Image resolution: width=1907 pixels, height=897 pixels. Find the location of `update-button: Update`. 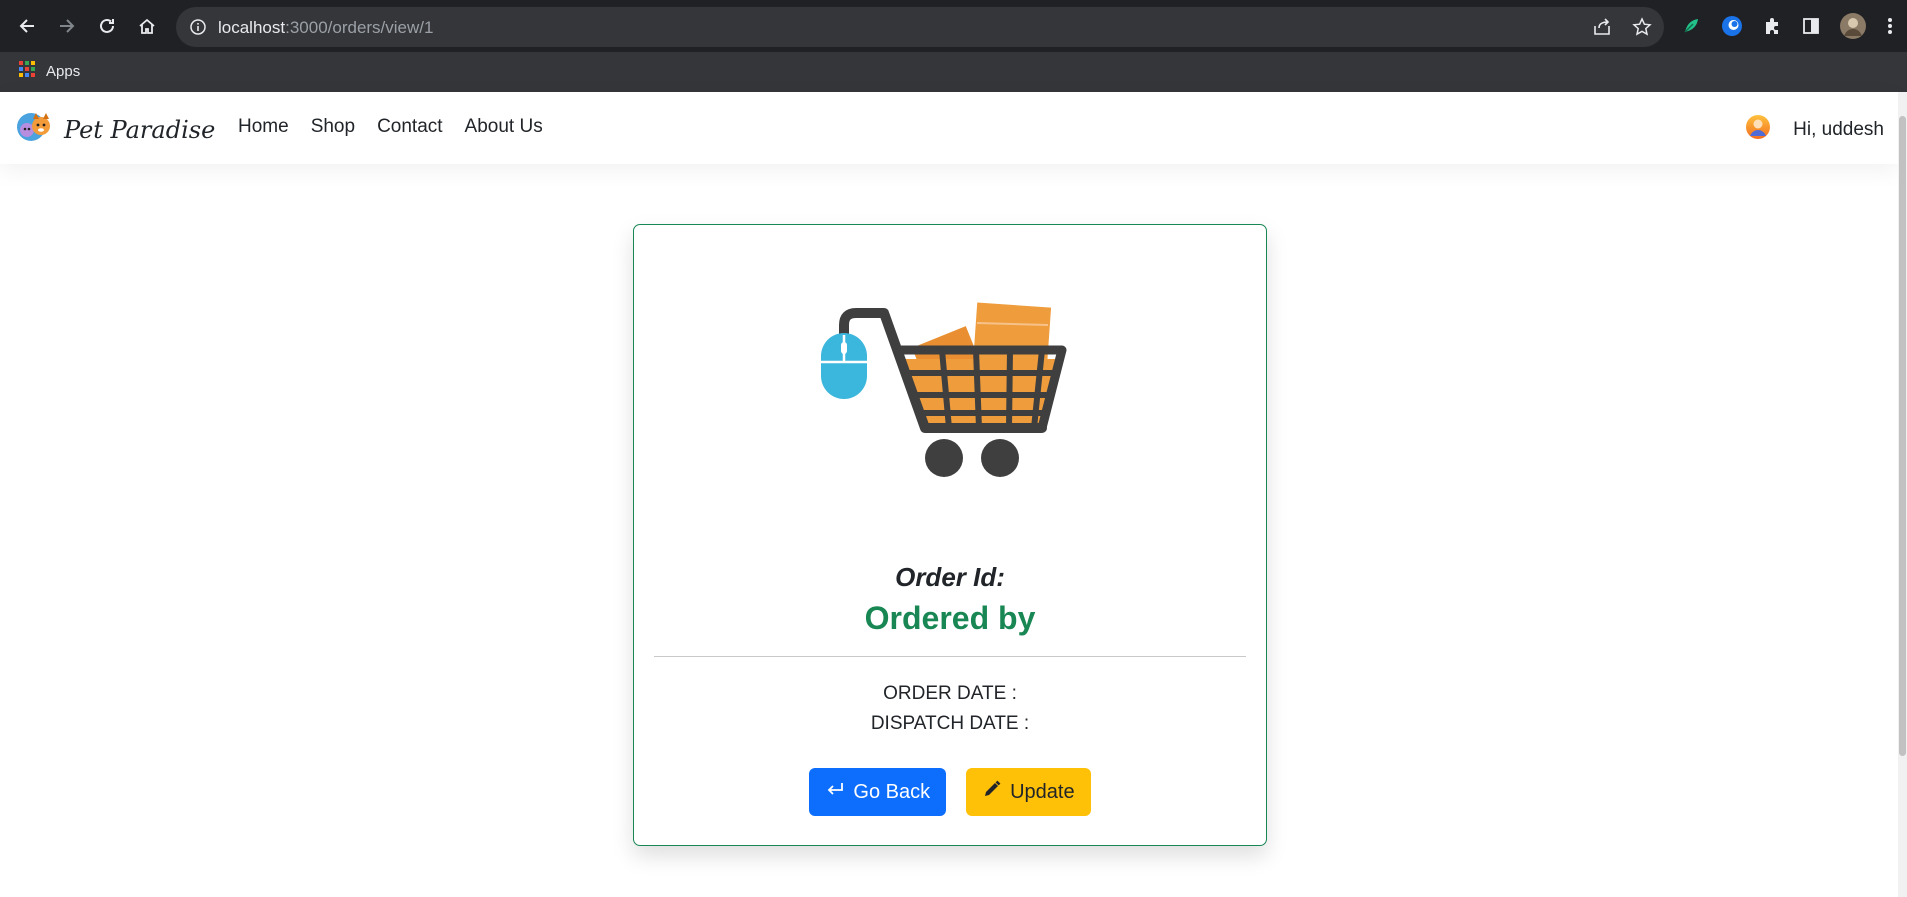

update-button: Update is located at coordinates (1028, 792).